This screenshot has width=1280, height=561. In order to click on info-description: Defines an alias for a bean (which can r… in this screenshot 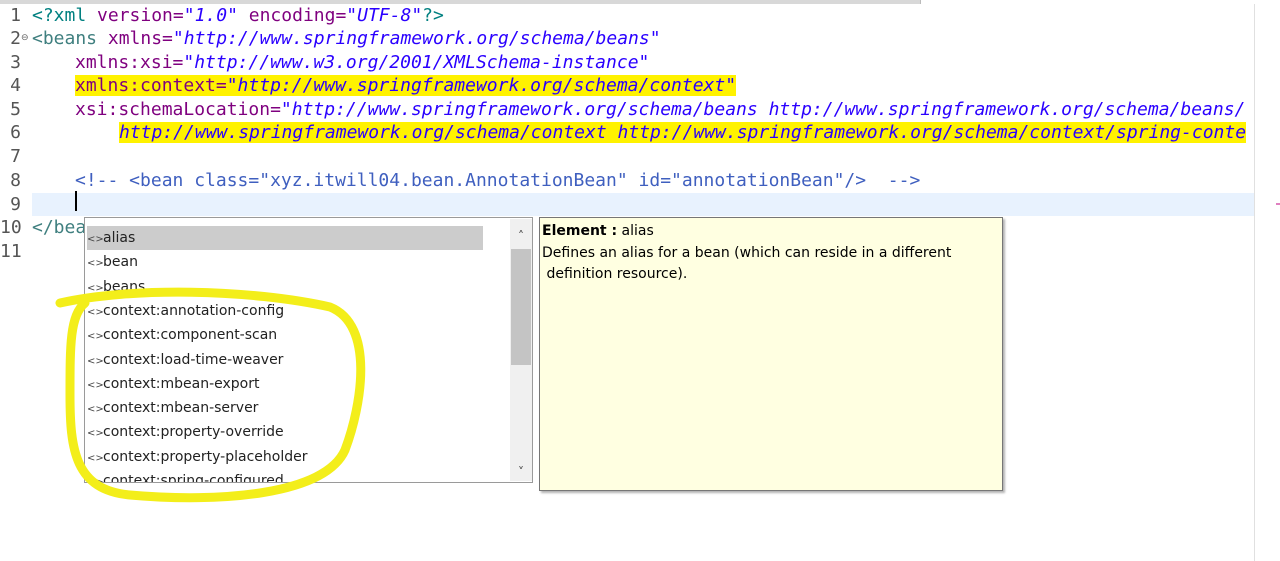, I will do `click(747, 263)`.